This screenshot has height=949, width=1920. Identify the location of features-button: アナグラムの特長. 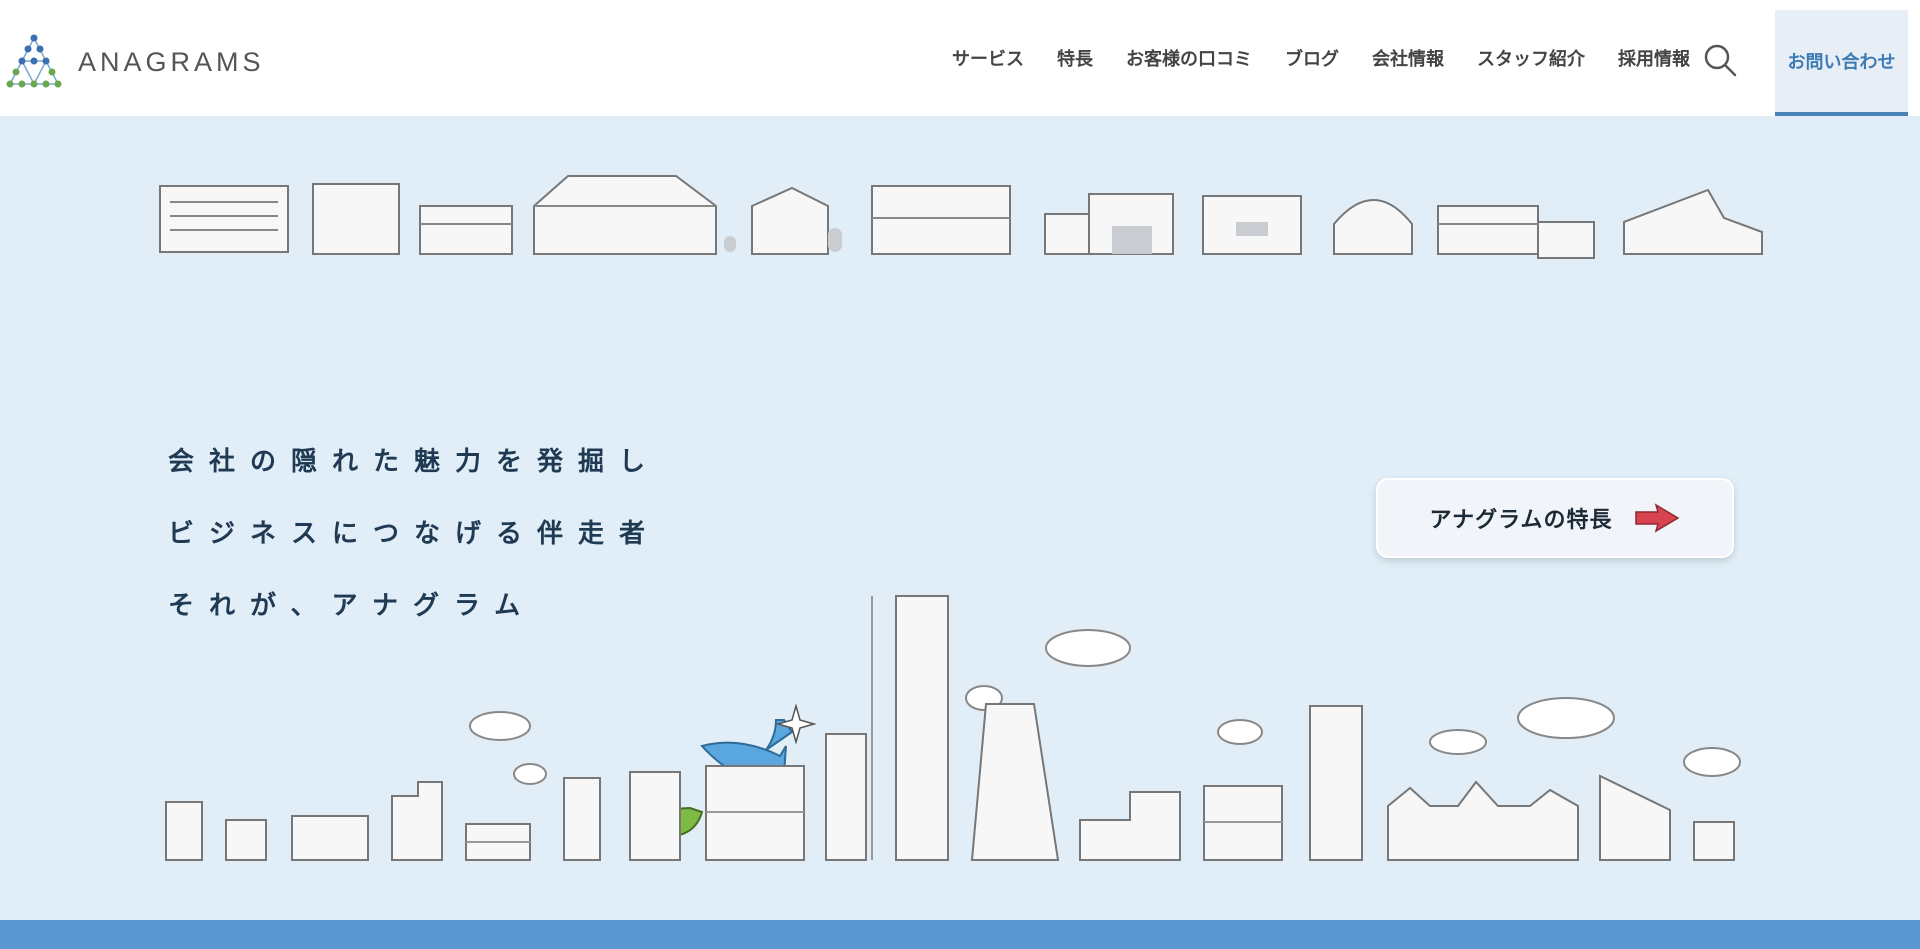
(1555, 518).